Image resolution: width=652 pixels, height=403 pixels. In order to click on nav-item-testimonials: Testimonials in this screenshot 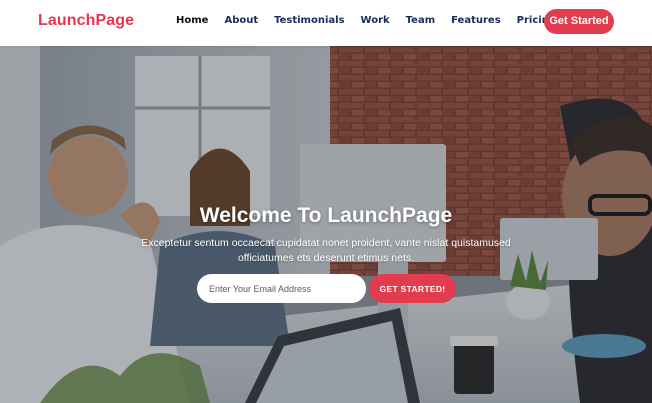, I will do `click(309, 20)`.